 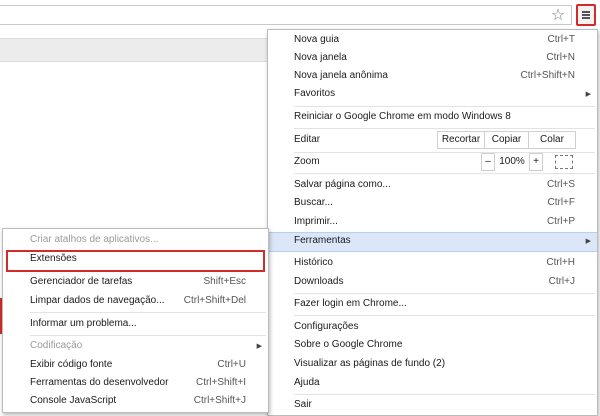 What do you see at coordinates (313, 262) in the screenshot?
I see `menu-item-label: Histórico` at bounding box center [313, 262].